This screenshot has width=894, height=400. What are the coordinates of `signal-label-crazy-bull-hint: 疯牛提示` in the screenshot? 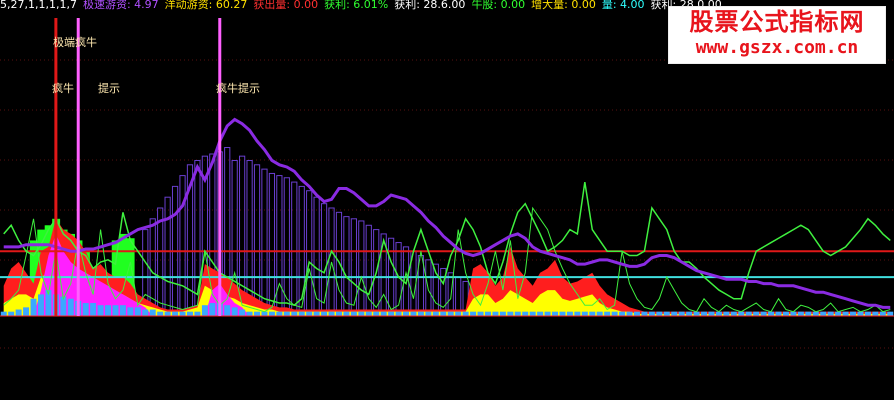 It's located at (238, 88).